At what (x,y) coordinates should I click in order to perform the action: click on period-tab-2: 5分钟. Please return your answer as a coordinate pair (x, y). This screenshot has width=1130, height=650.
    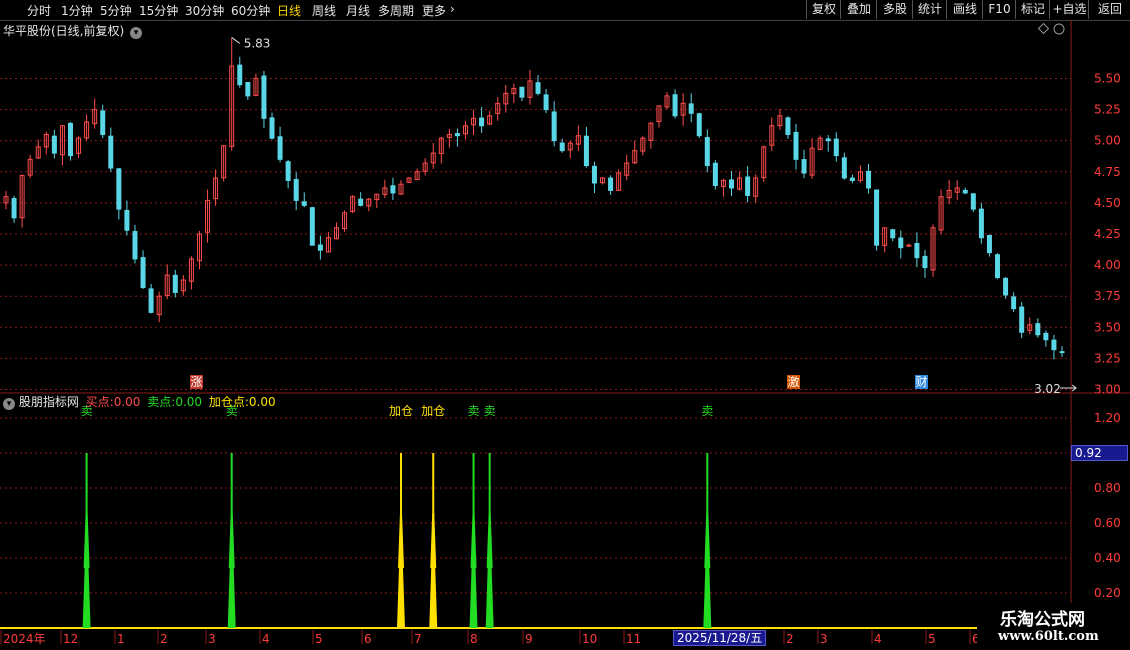
    Looking at the image, I should click on (116, 10).